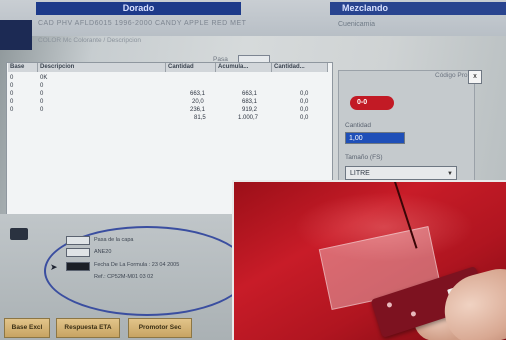 The image size is (506, 340). Describe the element at coordinates (102, 67) in the screenshot. I see `table-header-description: Descripcion` at that location.